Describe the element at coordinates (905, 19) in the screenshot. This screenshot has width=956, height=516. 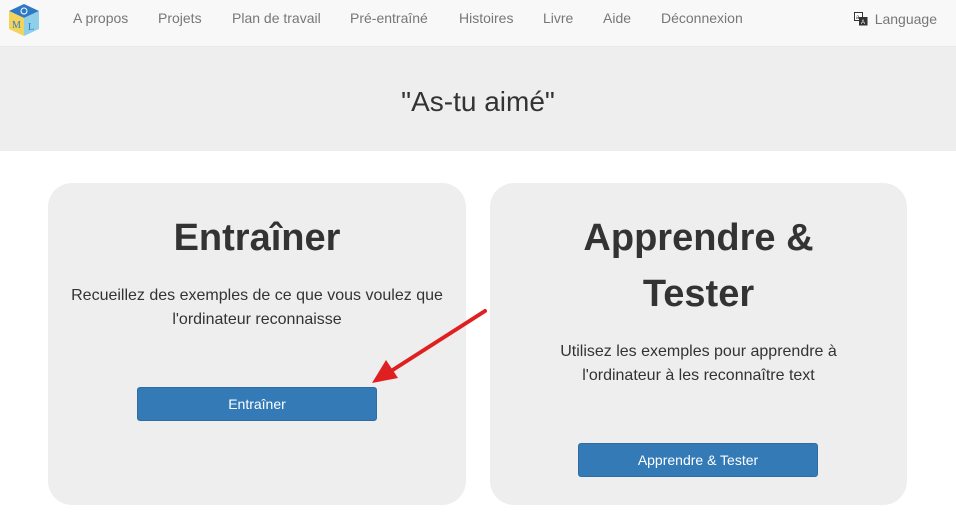
I see `language-label: Language` at that location.